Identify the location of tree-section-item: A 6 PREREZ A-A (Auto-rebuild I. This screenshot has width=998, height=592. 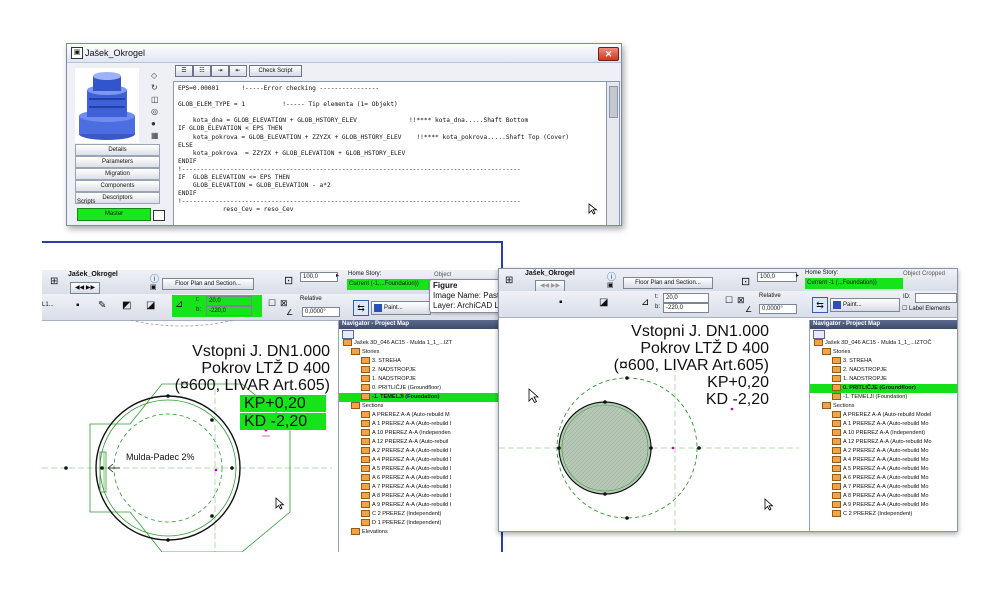
(420, 478).